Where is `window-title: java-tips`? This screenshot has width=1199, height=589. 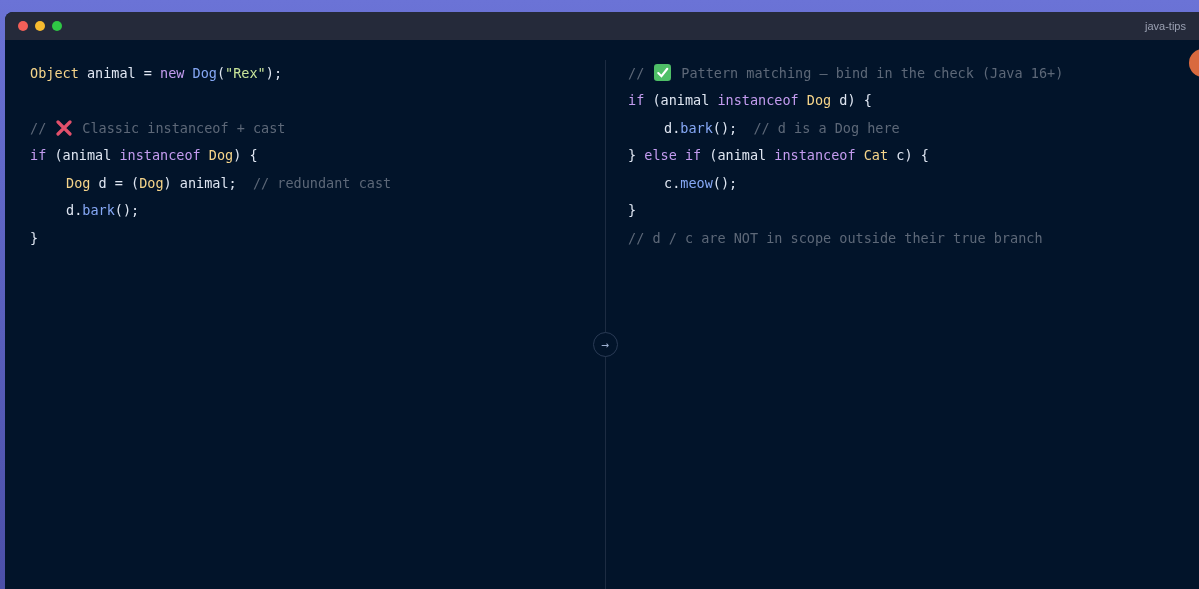
window-title: java-tips is located at coordinates (1165, 26).